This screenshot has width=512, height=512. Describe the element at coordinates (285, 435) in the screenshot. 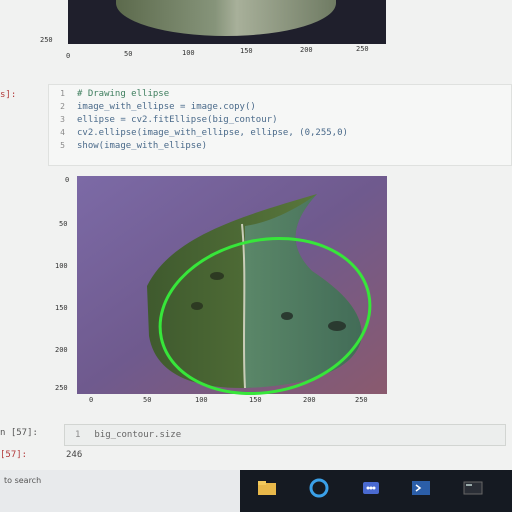

I see `code-cell-input: 1 big_contour.size` at that location.